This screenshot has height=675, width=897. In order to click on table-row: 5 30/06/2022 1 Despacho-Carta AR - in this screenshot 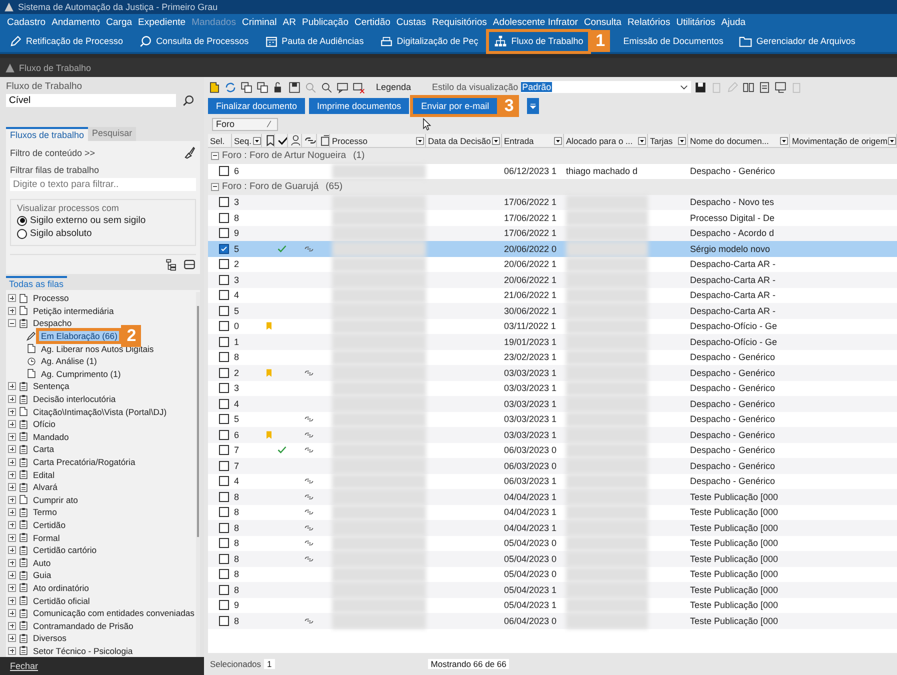, I will do `click(552, 310)`.